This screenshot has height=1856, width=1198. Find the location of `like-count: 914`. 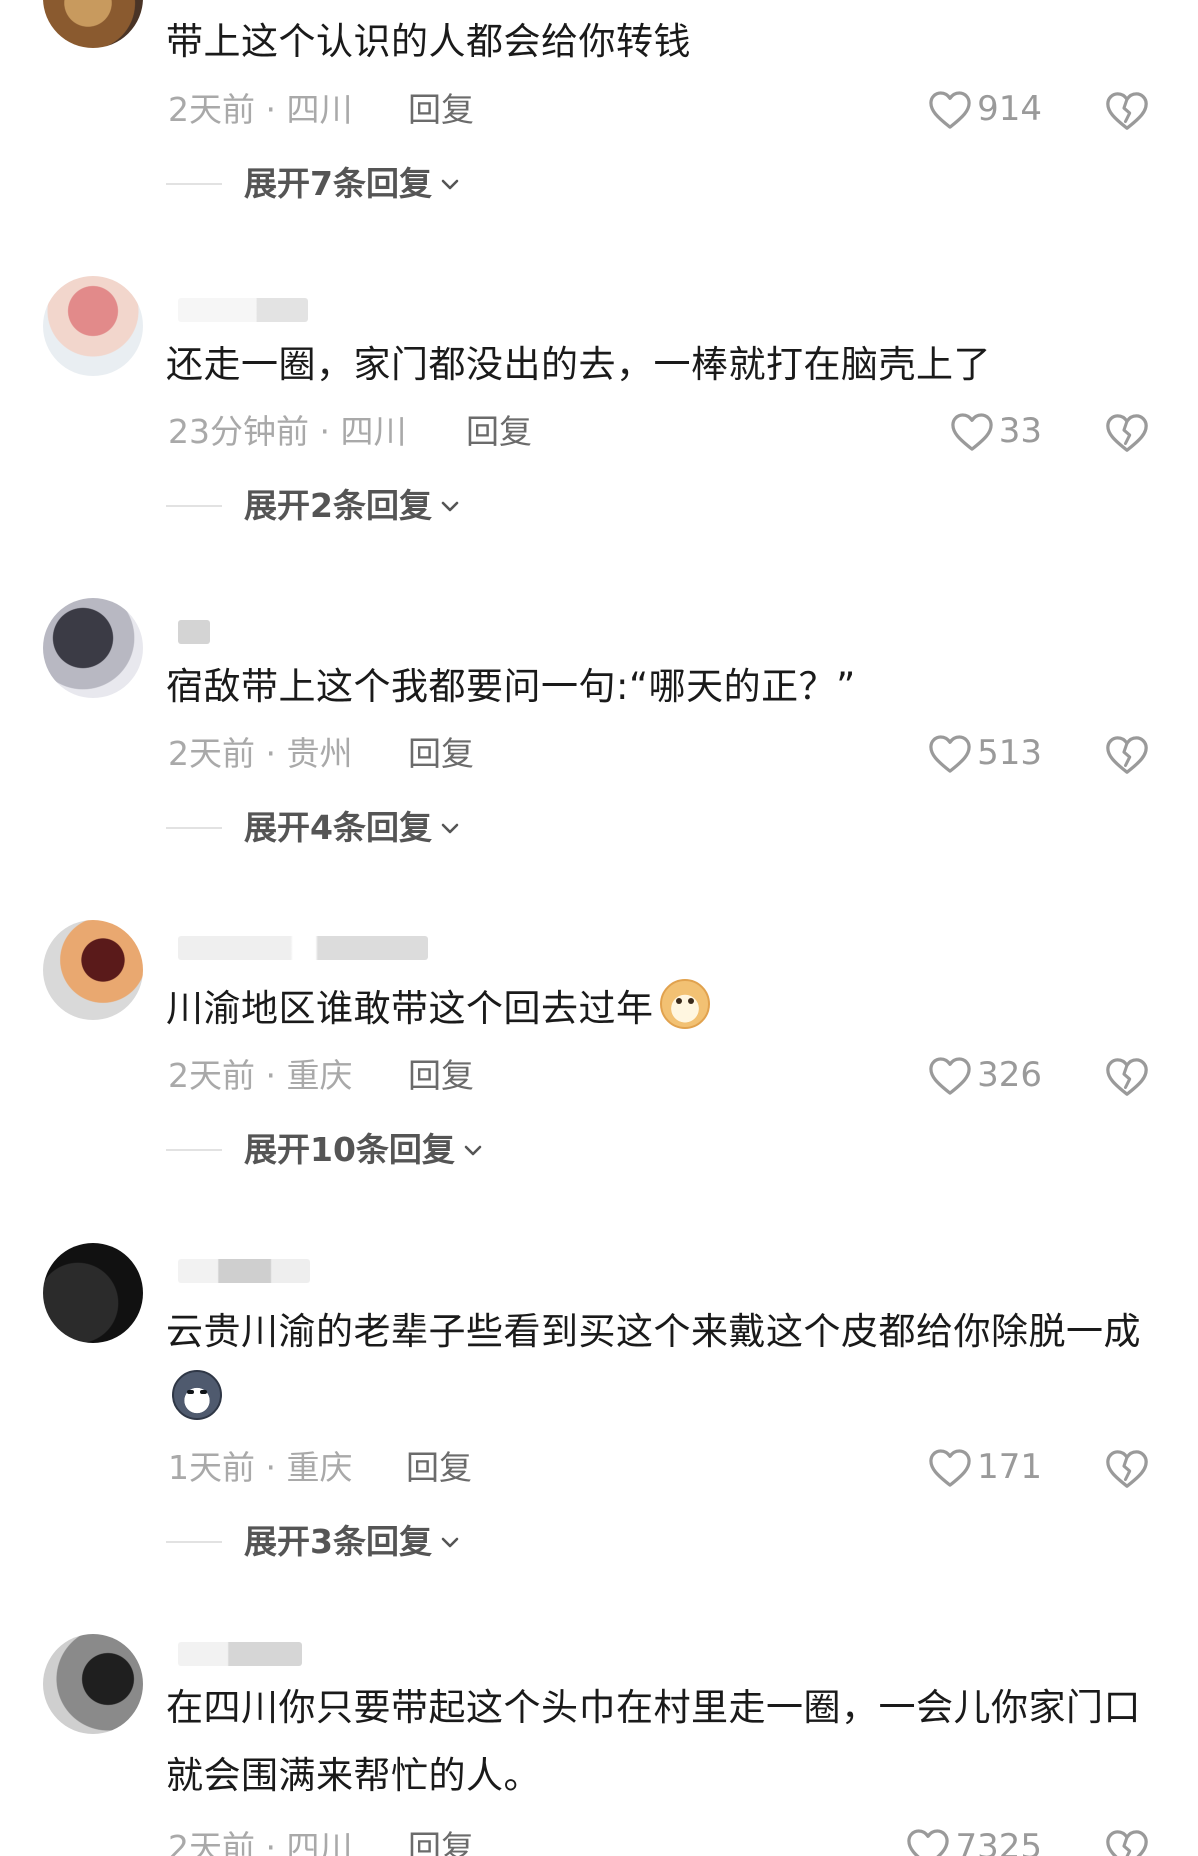

like-count: 914 is located at coordinates (1009, 109).